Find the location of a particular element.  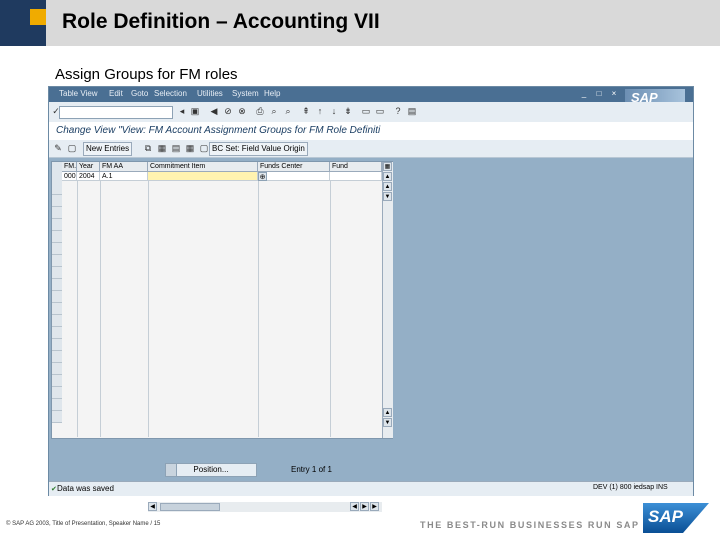

status-bar: ✔ Data was saved DEV (1) 800 iedsap INS is located at coordinates (371, 488).